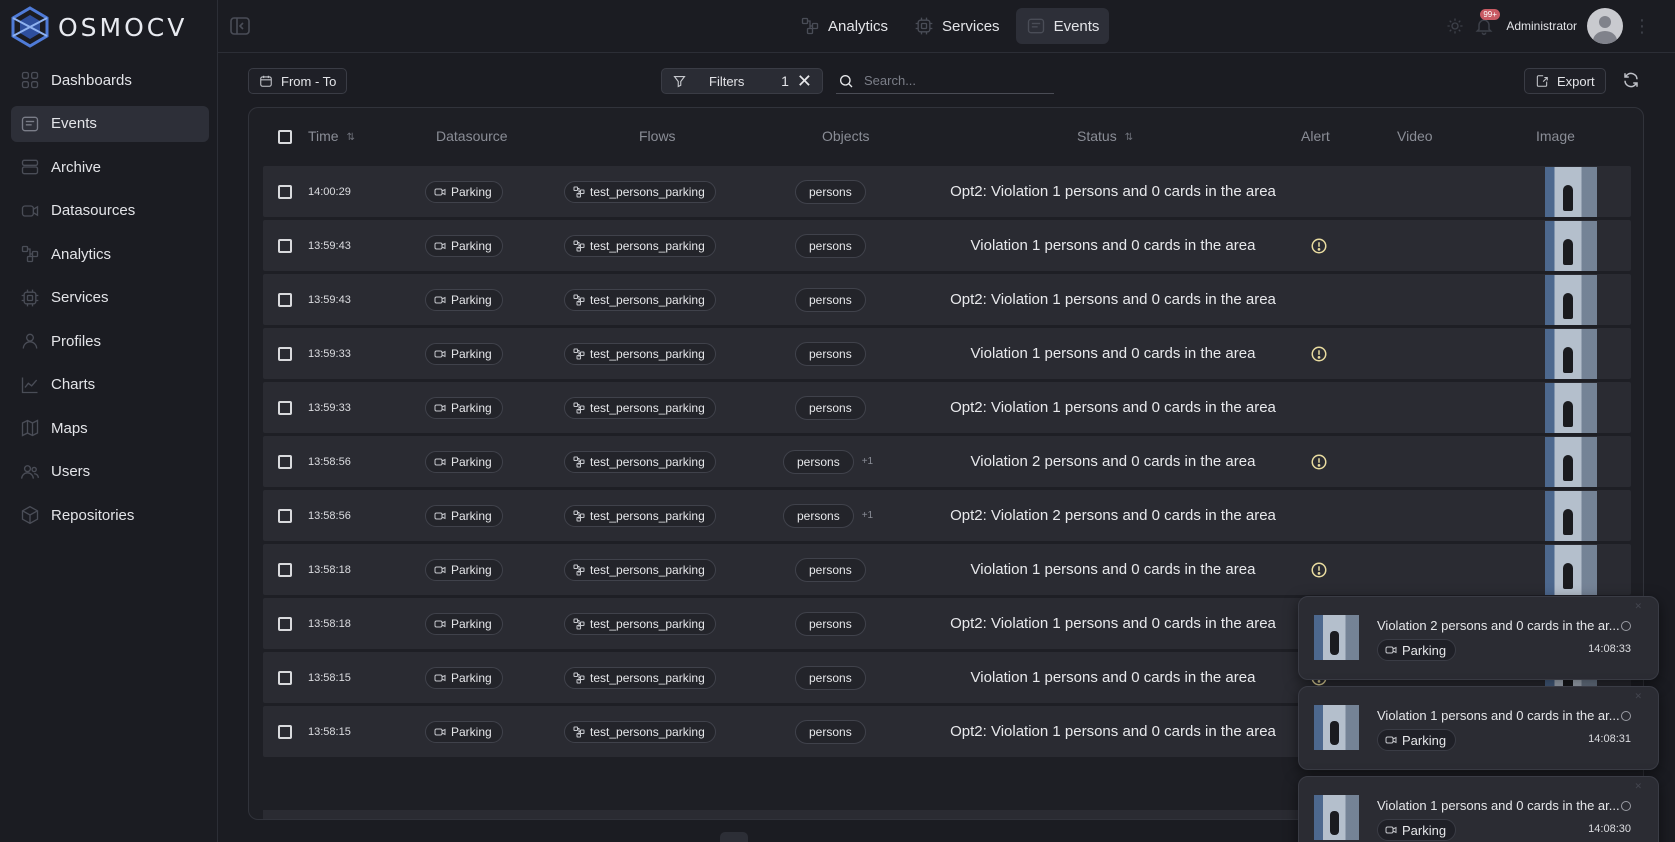  Describe the element at coordinates (804, 81) in the screenshot. I see `clear-filters-icon: ✕` at that location.